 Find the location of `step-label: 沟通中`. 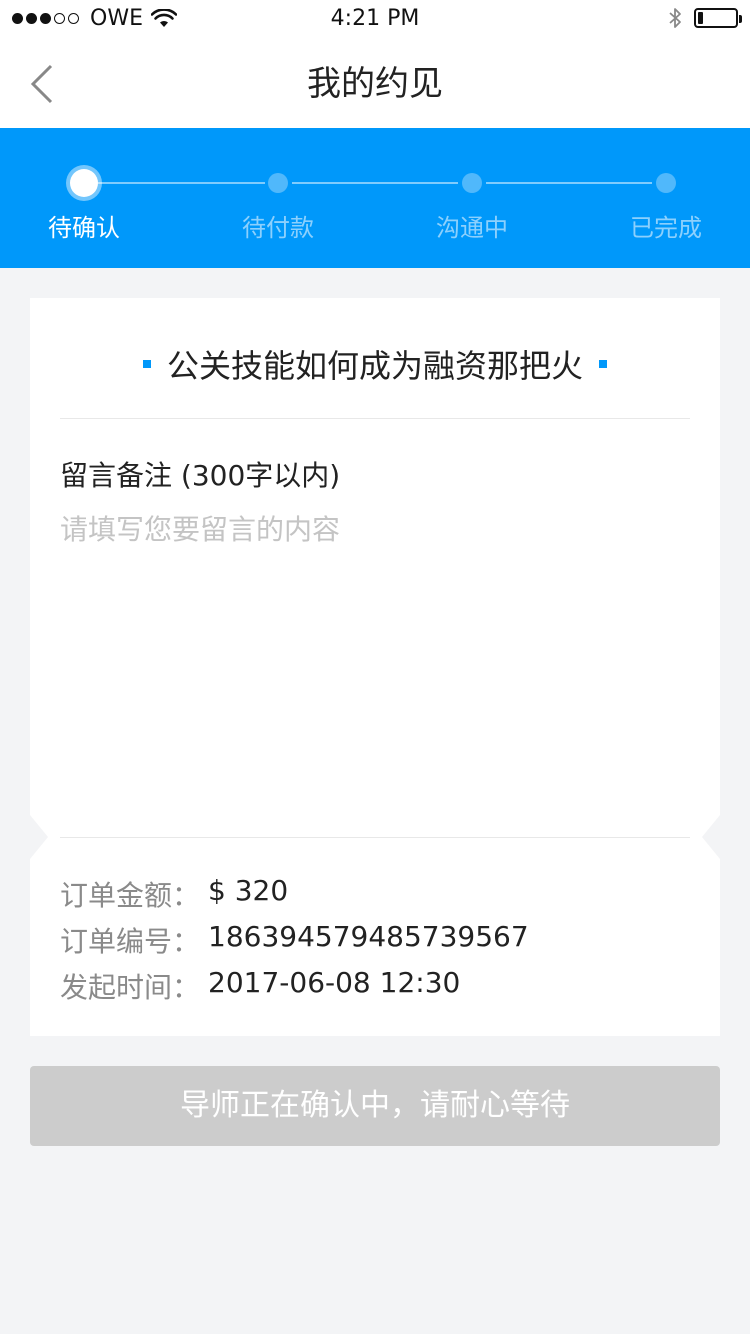

step-label: 沟通中 is located at coordinates (472, 228).